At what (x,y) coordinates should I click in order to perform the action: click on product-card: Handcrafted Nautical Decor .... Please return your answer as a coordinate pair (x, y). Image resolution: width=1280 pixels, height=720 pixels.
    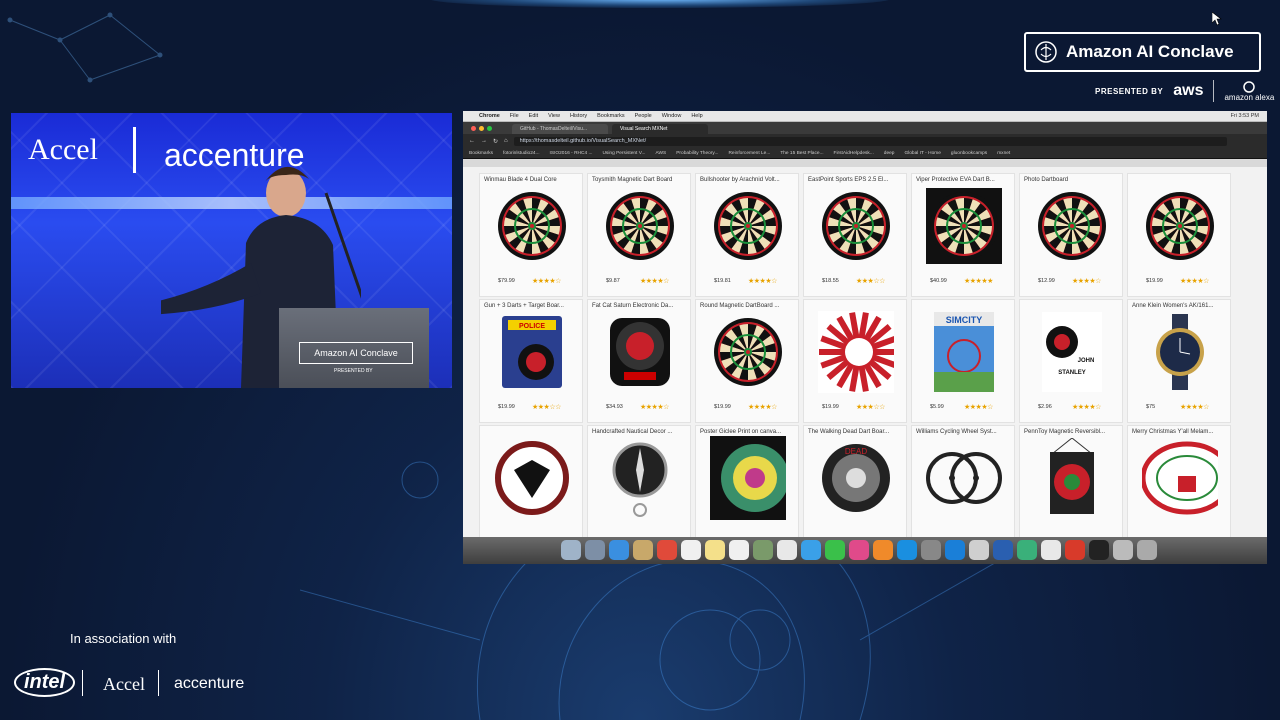
    Looking at the image, I should click on (639, 487).